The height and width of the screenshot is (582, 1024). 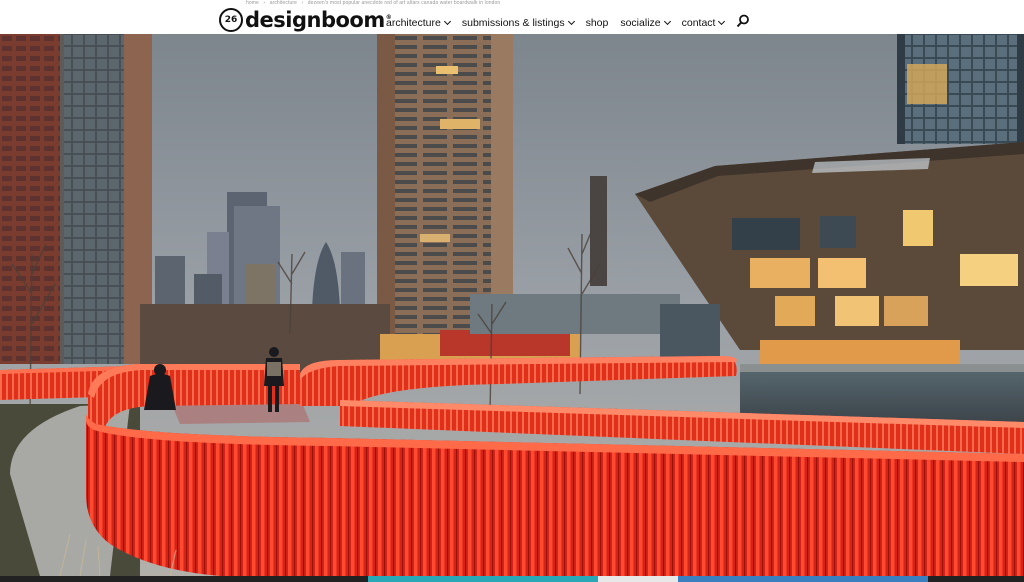 I want to click on breadcrumb-architecture: architecture, so click(x=283, y=3).